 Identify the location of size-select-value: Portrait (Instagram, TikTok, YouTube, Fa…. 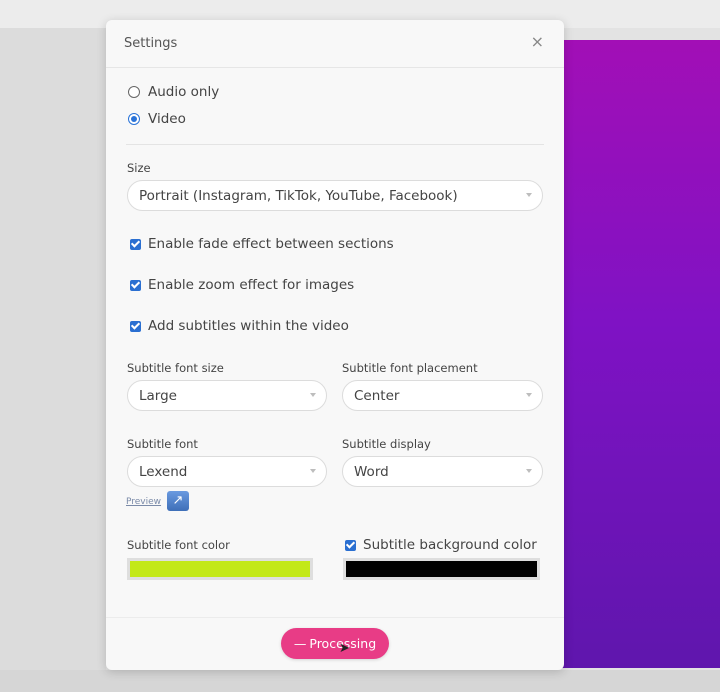
(298, 196).